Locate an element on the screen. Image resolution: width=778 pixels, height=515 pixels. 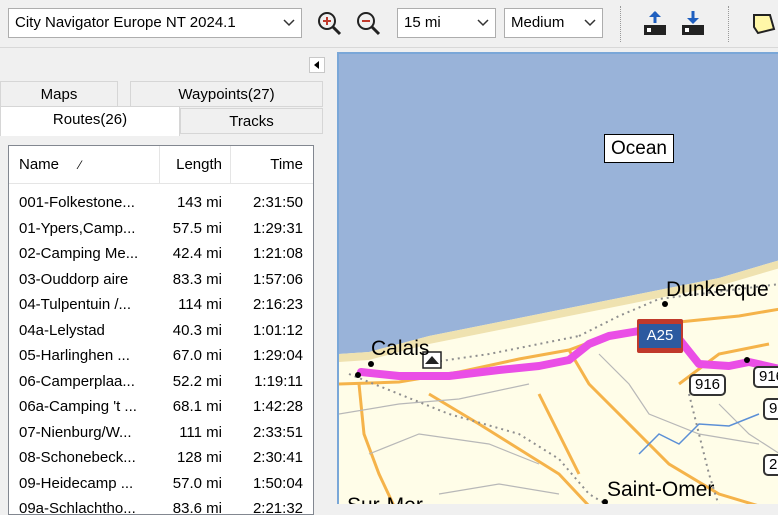
detail-level-value: Medium is located at coordinates (538, 22).